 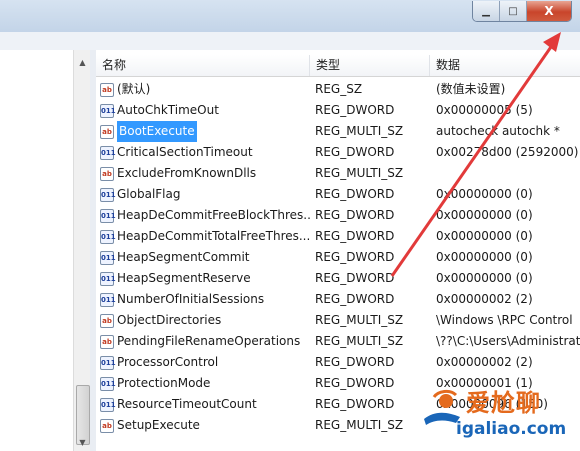 What do you see at coordinates (503, 403) in the screenshot?
I see `watermark-text: 爱尬聊` at bounding box center [503, 403].